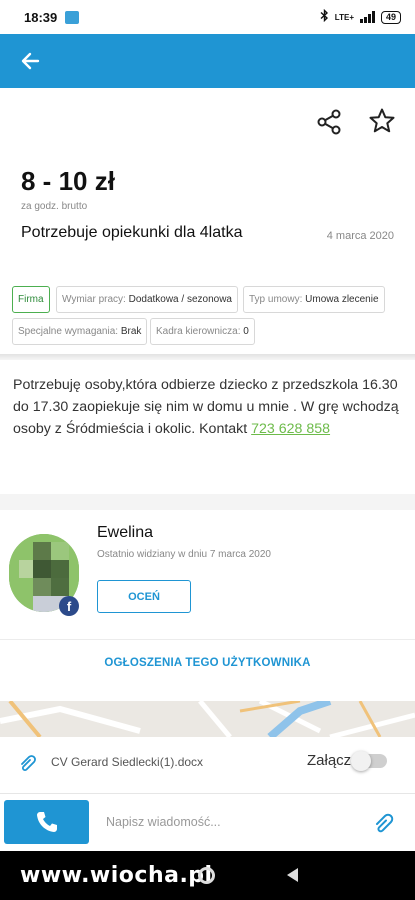  I want to click on tag-wymagania: Specjalne wymagania: Brak, so click(80, 331).